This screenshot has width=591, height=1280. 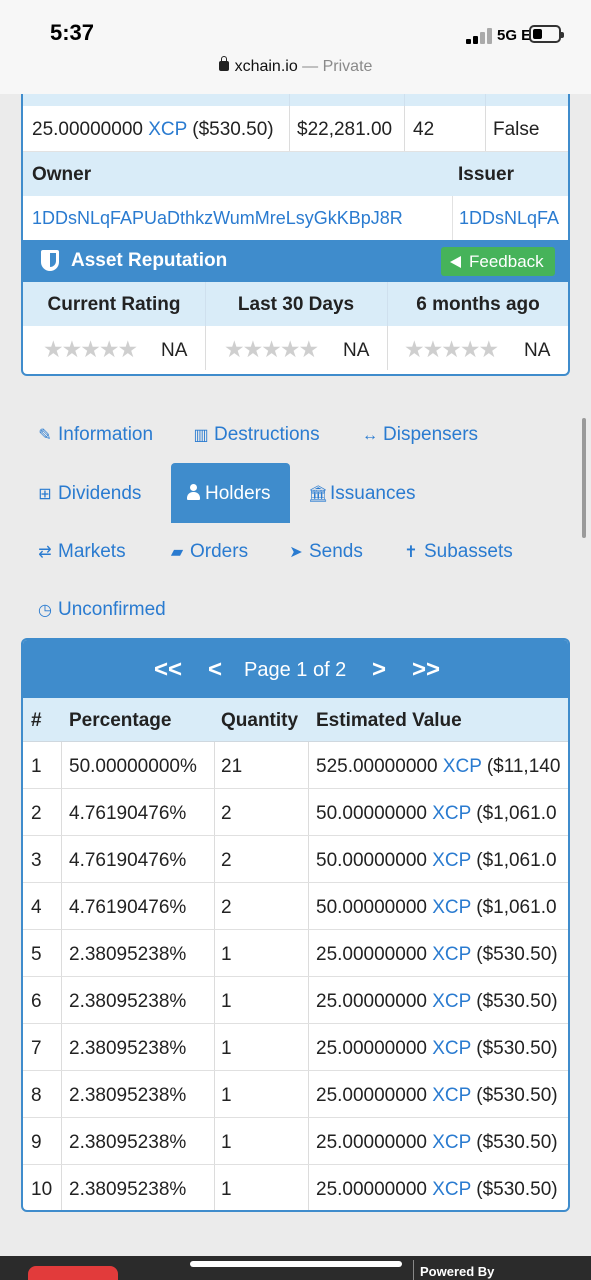 I want to click on issuer-label: Issuer, so click(x=486, y=174).